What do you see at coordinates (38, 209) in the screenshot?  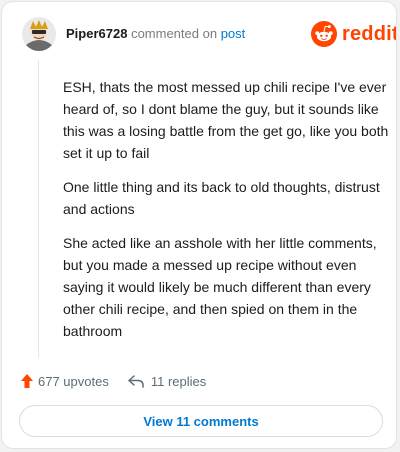 I see `thread-line` at bounding box center [38, 209].